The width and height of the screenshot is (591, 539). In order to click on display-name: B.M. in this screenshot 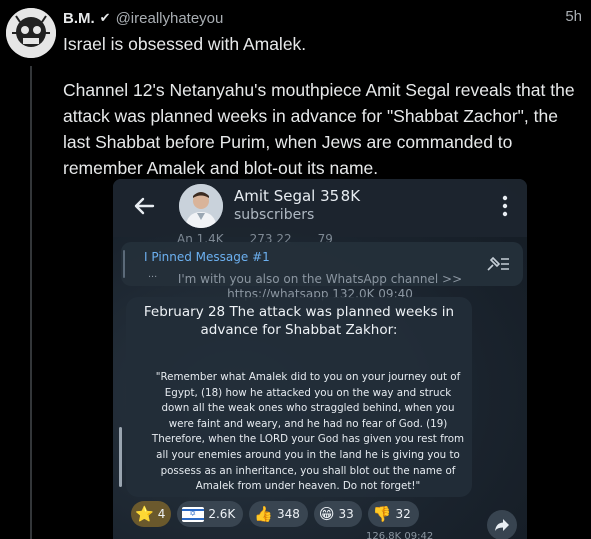, I will do `click(79, 18)`.